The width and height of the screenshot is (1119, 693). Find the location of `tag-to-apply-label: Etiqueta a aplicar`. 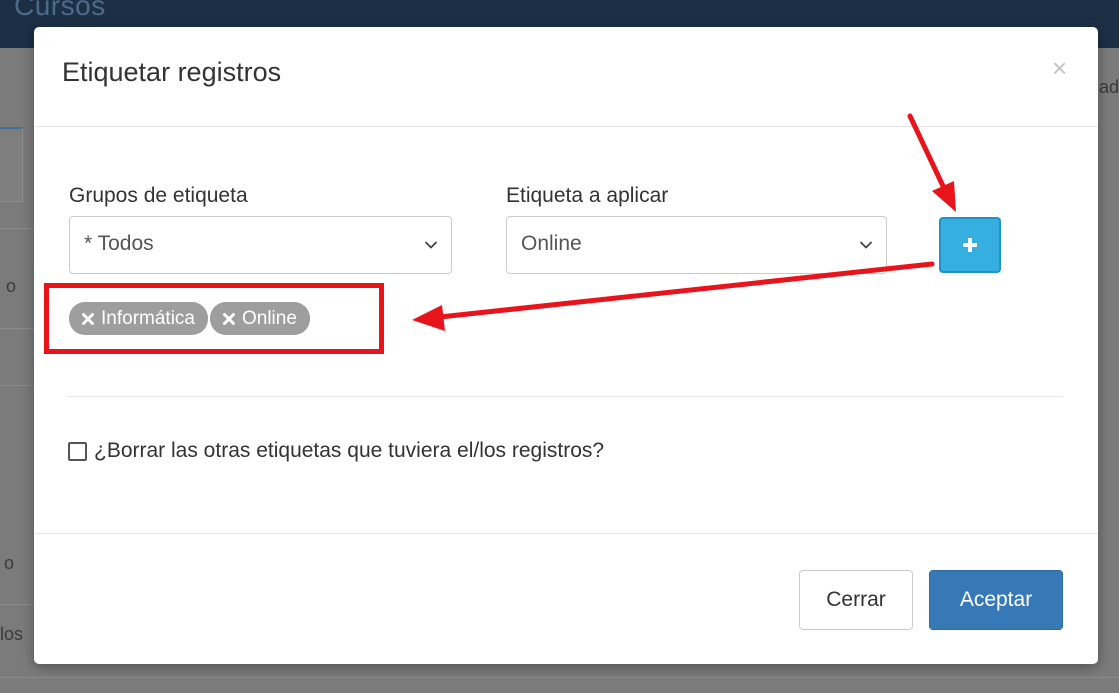

tag-to-apply-label: Etiqueta a aplicar is located at coordinates (587, 195).